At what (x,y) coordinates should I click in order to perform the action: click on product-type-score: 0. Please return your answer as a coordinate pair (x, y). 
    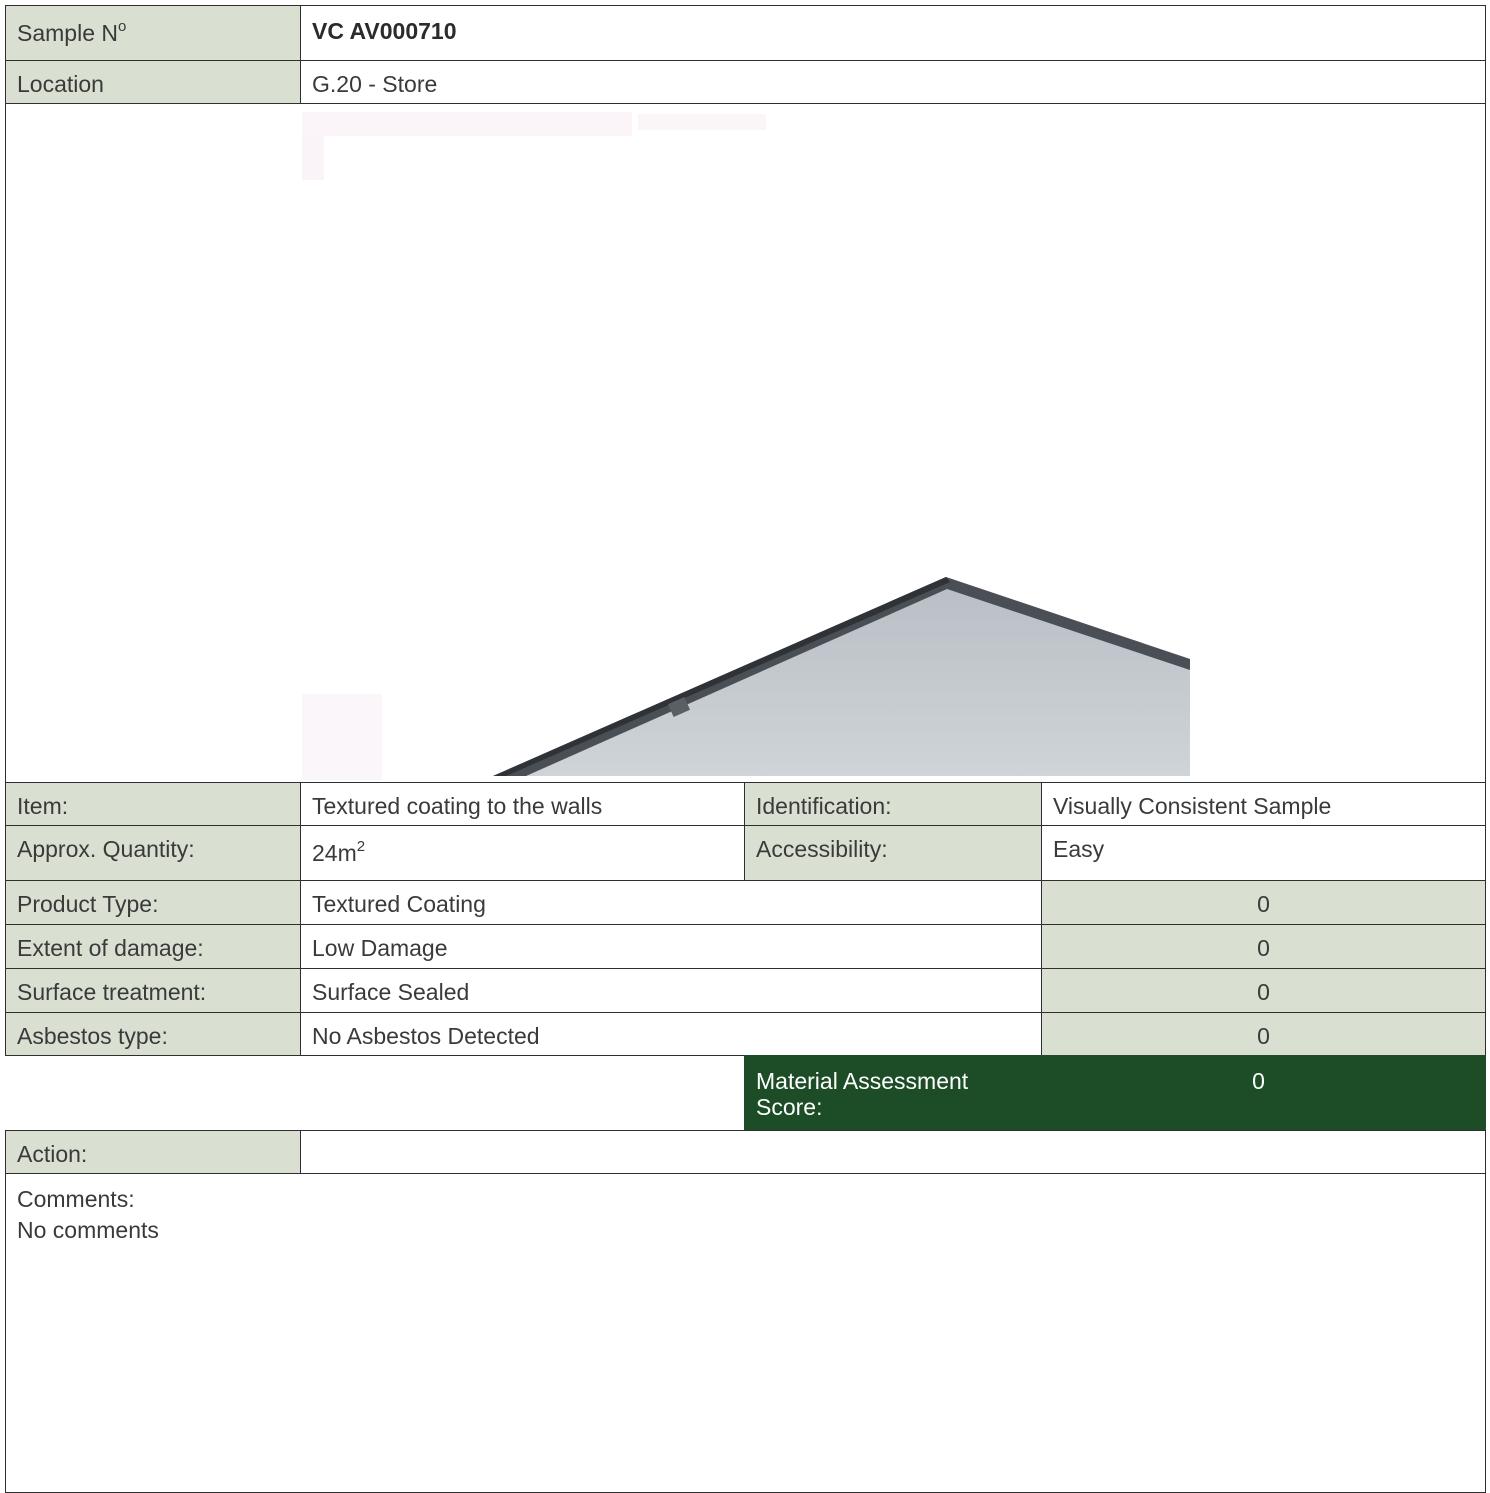
    Looking at the image, I should click on (1263, 902).